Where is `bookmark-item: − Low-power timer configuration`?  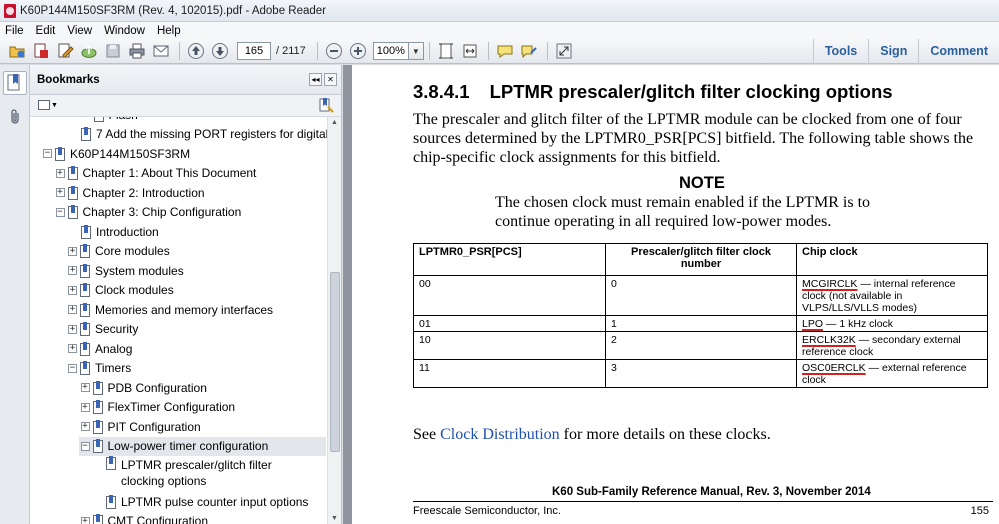
bookmark-item: − Low-power timer configuration is located at coordinates (202, 446).